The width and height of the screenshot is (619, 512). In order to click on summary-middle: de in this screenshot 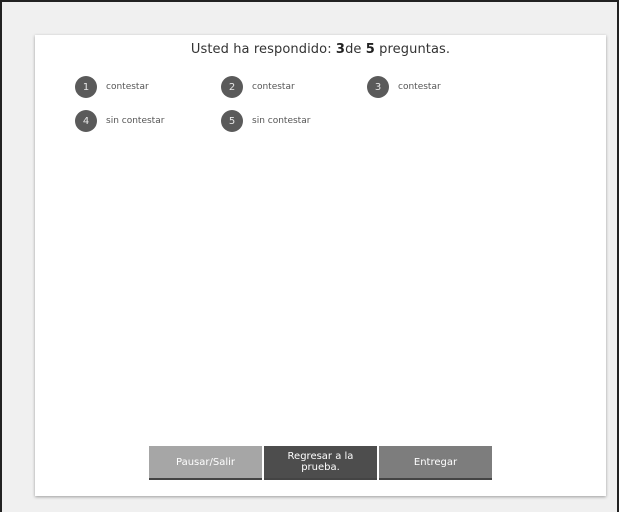, I will do `click(355, 49)`.